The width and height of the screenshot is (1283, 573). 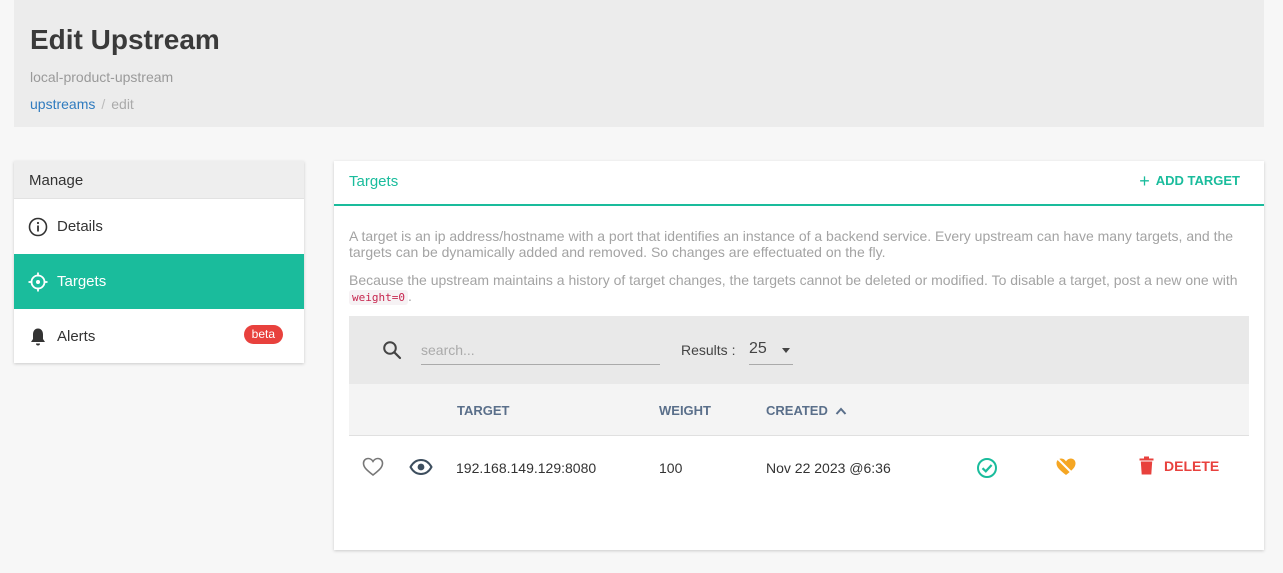 I want to click on bell-icon, so click(x=38, y=337).